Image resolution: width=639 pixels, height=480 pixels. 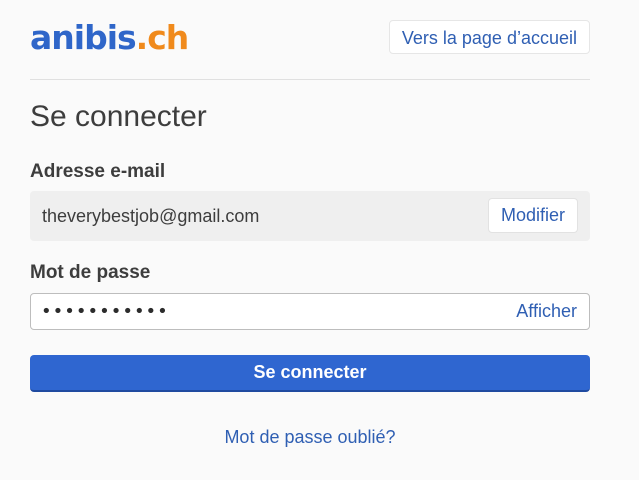 I want to click on email-value: theverybestjob@gmail.com, so click(x=151, y=216).